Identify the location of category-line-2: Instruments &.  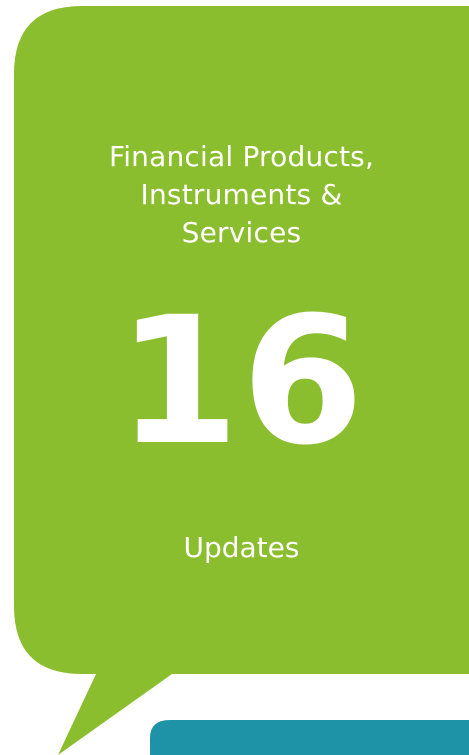
(241, 194).